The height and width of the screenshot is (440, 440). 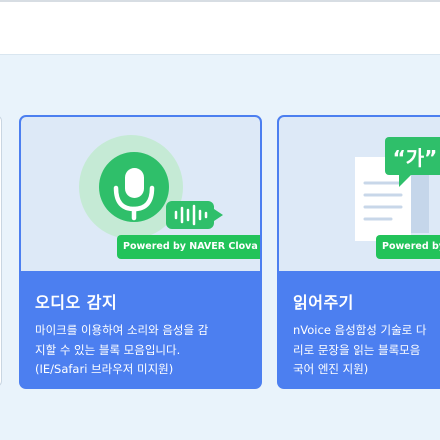 I want to click on description-line: 지할 수 있는 블록 모음입니다., so click(x=108, y=349).